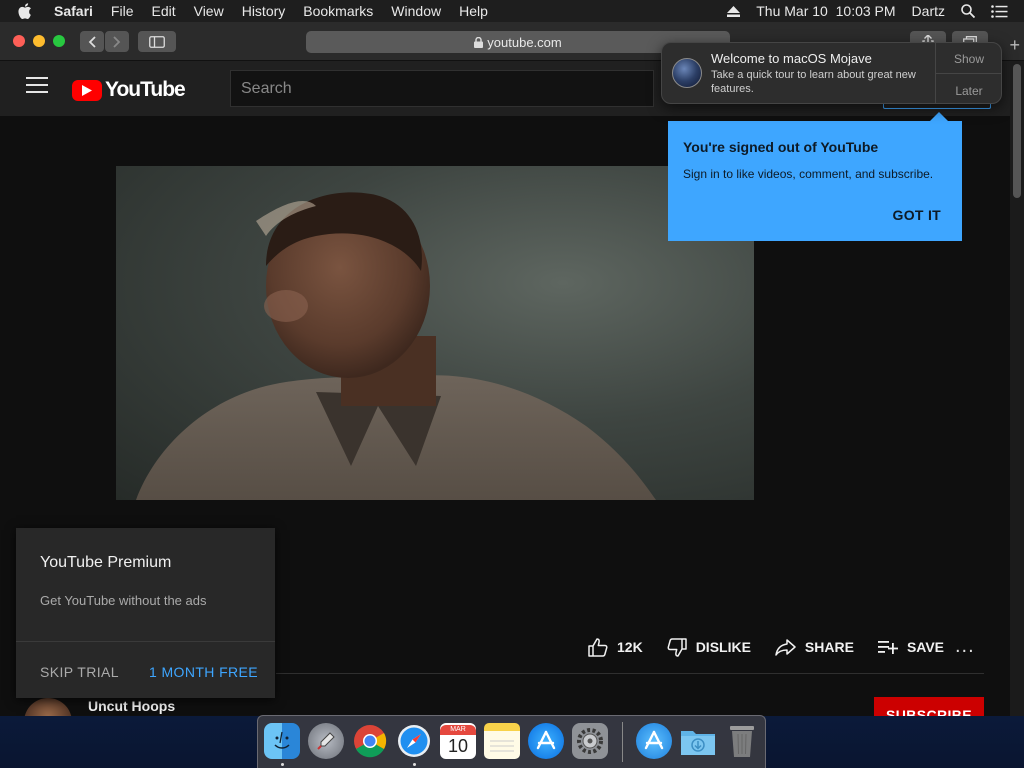  Describe the element at coordinates (677, 647) in the screenshot. I see `thumbs-down-icon` at that location.